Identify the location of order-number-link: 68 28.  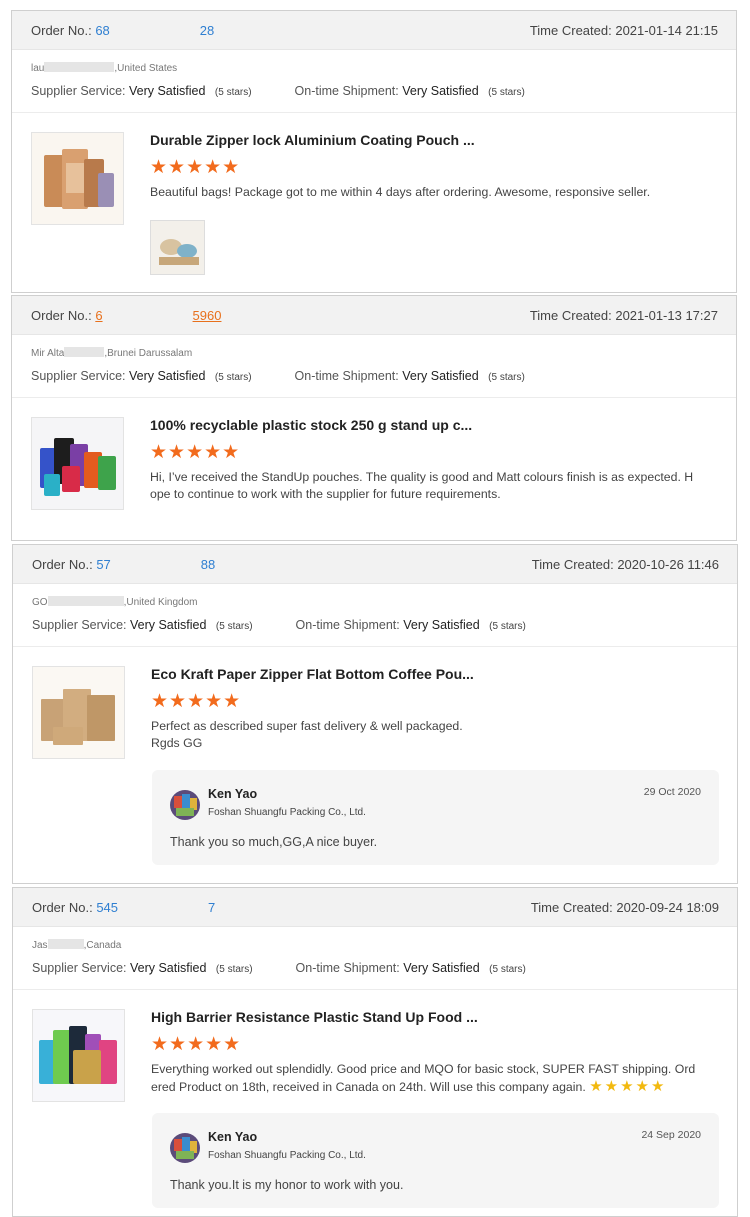
(154, 30).